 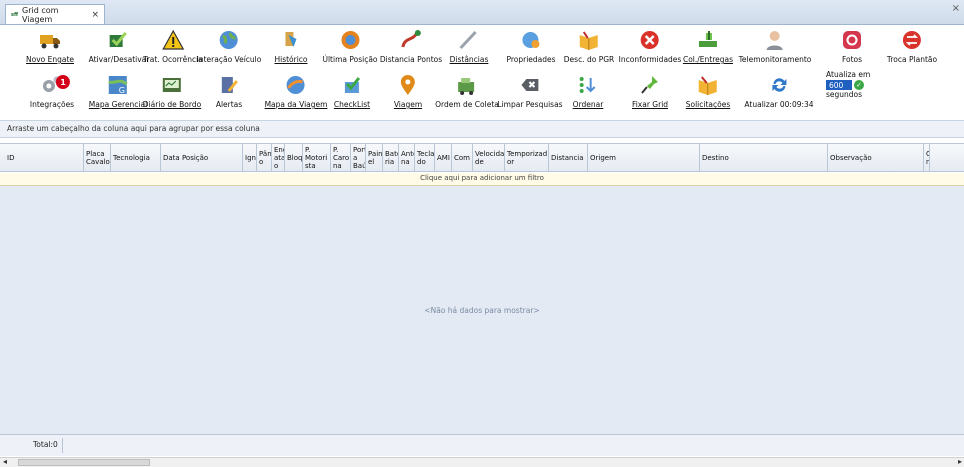 What do you see at coordinates (84, 462) in the screenshot?
I see `scroll-thumb` at bounding box center [84, 462].